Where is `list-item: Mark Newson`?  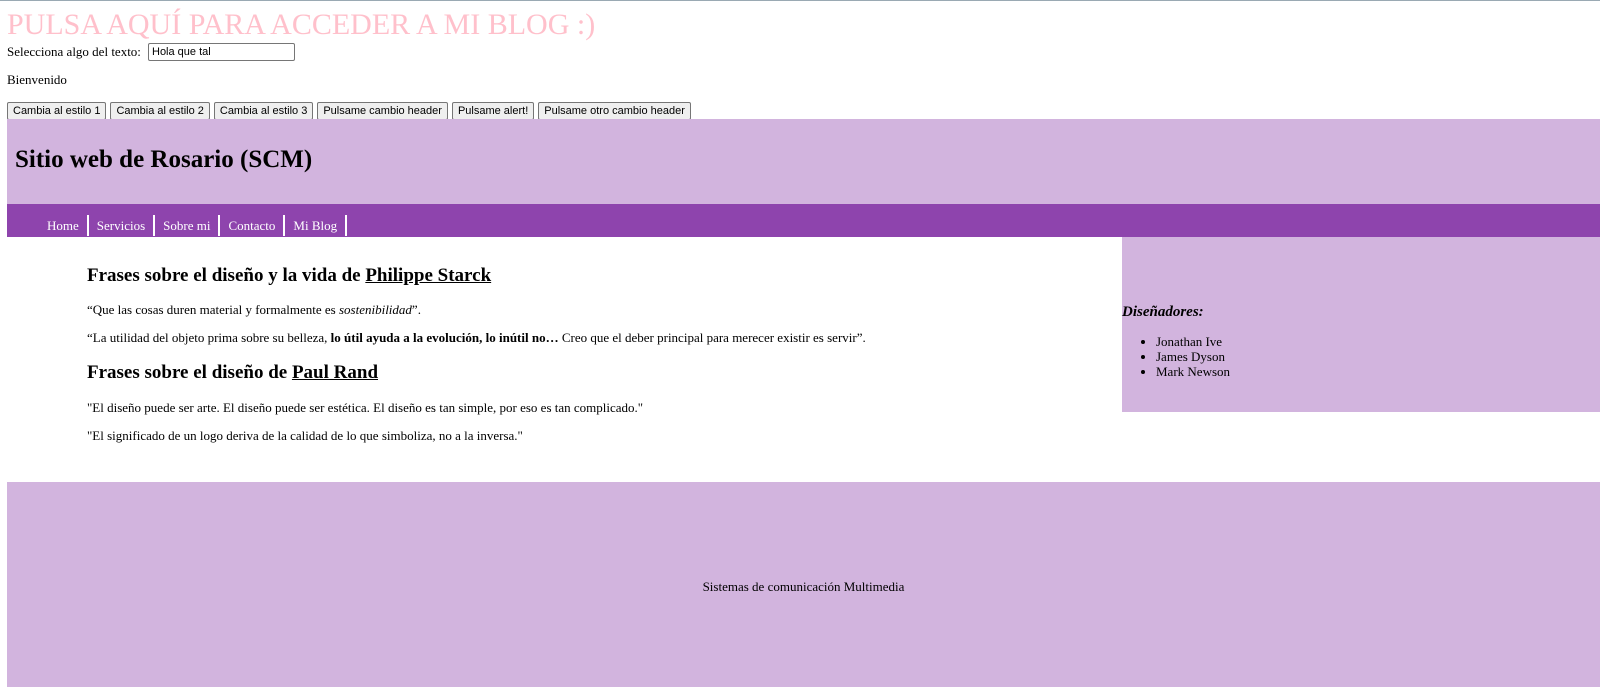 list-item: Mark Newson is located at coordinates (1193, 371).